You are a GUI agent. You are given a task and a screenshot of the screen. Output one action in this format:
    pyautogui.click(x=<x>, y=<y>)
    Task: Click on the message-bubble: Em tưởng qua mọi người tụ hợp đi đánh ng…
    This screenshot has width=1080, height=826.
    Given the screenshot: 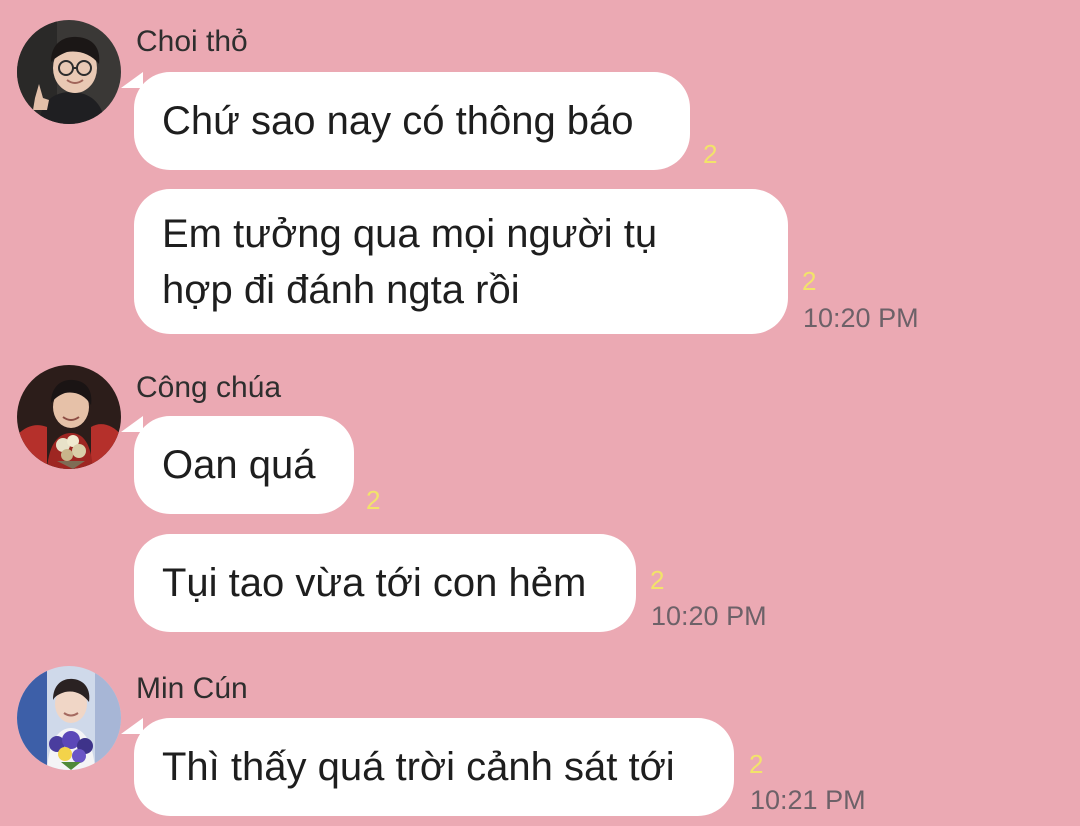 What is the action you would take?
    pyautogui.click(x=461, y=261)
    